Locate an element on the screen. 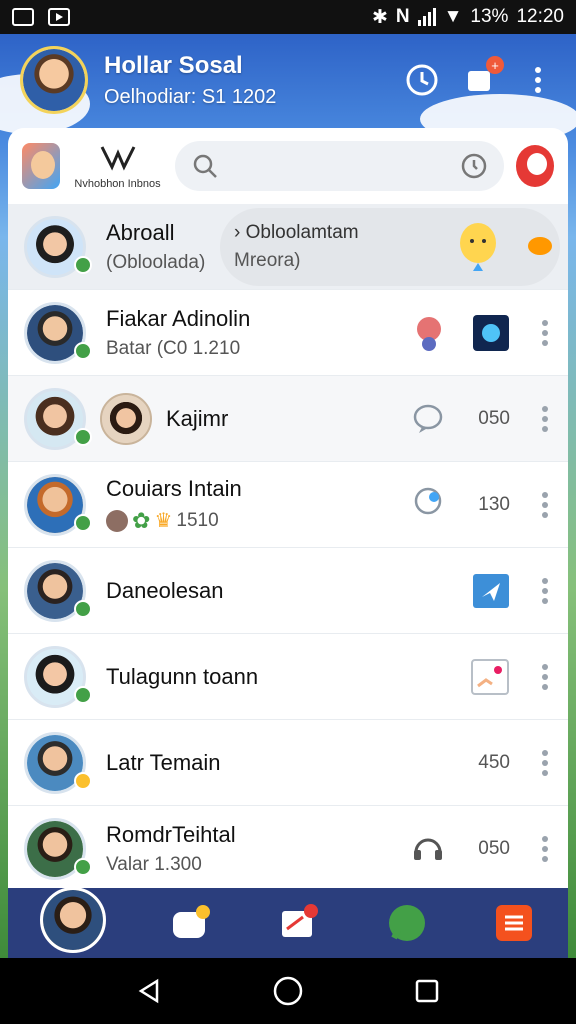  status-bar: ✱ N ▼ 13% 12:20 is located at coordinates (288, 17).